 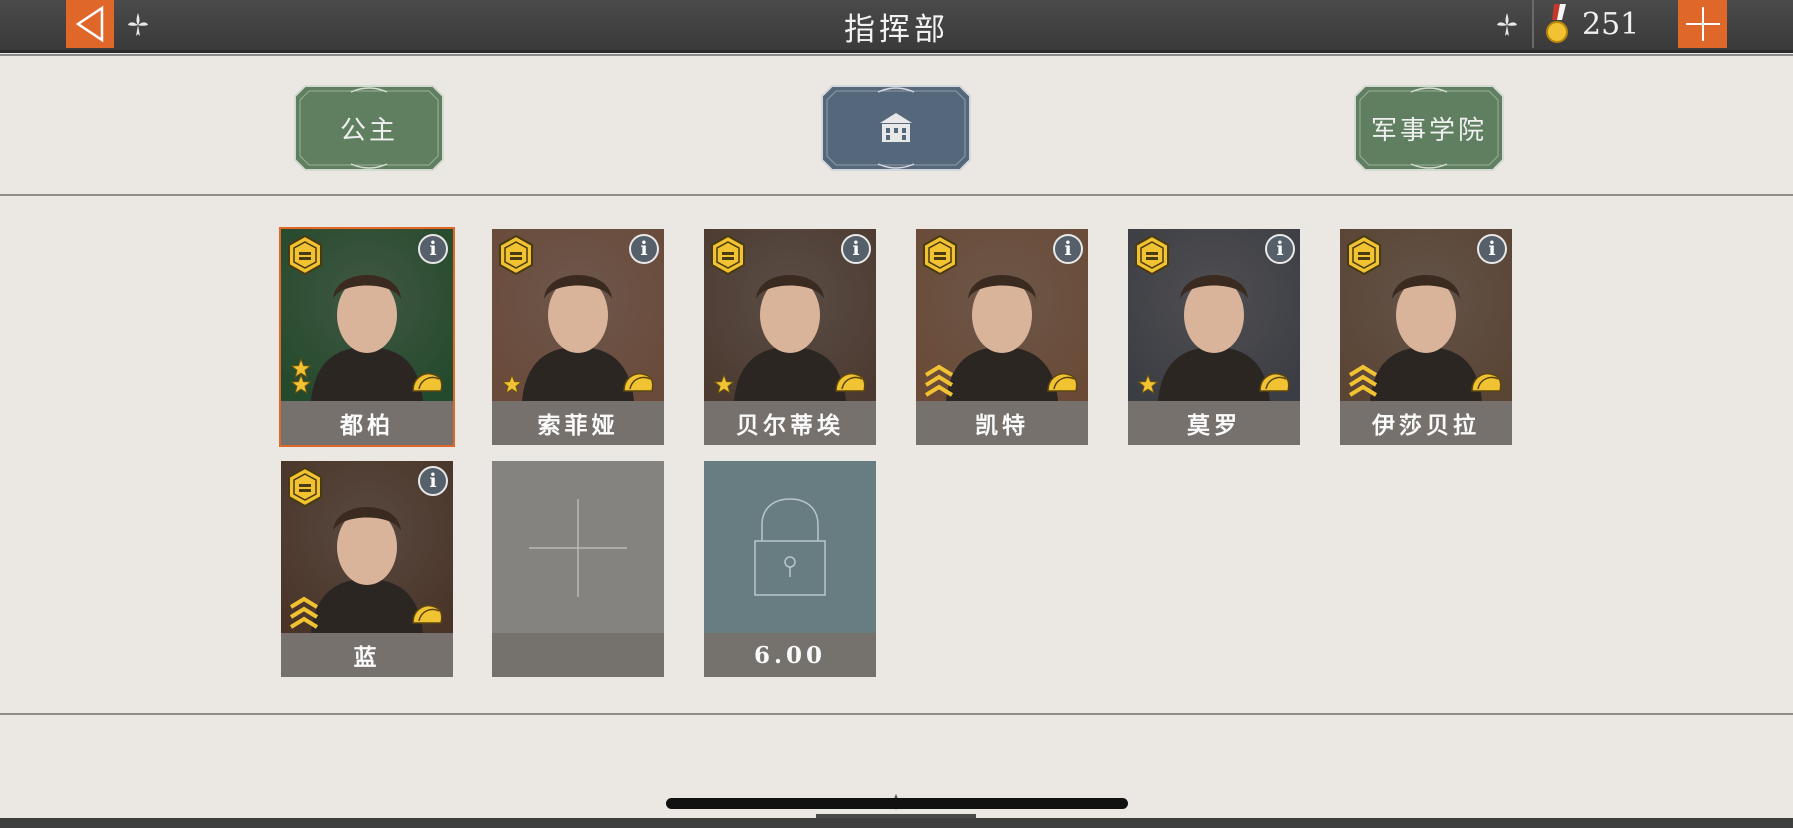 I want to click on lock-icon, so click(x=790, y=547).